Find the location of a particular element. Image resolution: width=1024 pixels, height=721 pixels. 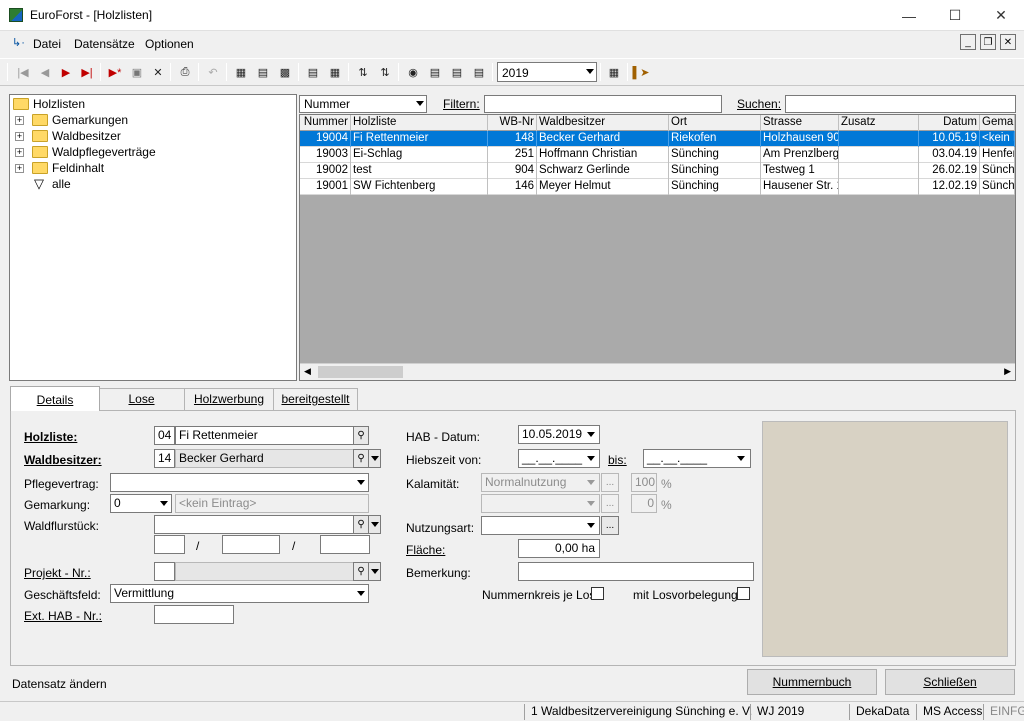

pflegevertrag-select is located at coordinates (239, 482).